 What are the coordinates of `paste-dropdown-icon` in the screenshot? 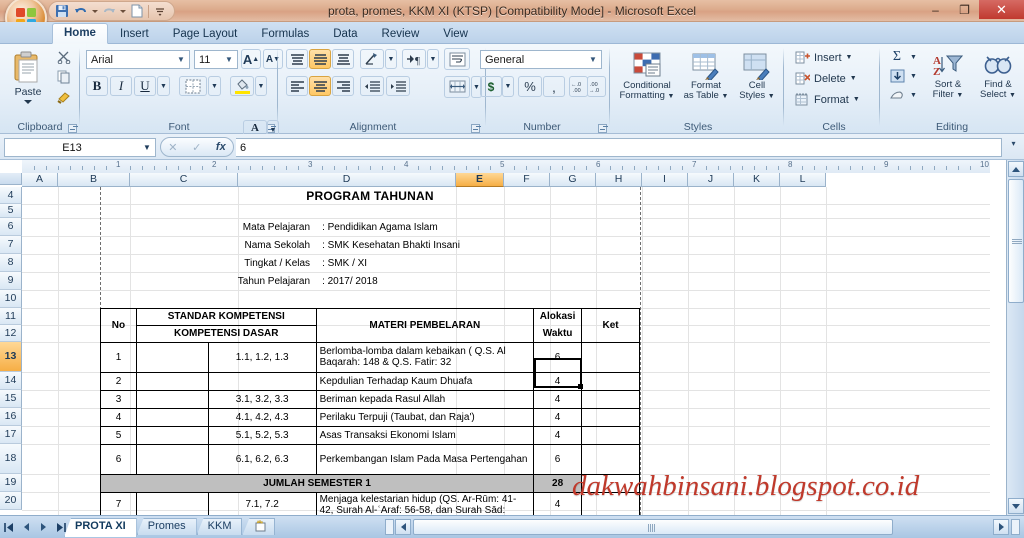 It's located at (28, 101).